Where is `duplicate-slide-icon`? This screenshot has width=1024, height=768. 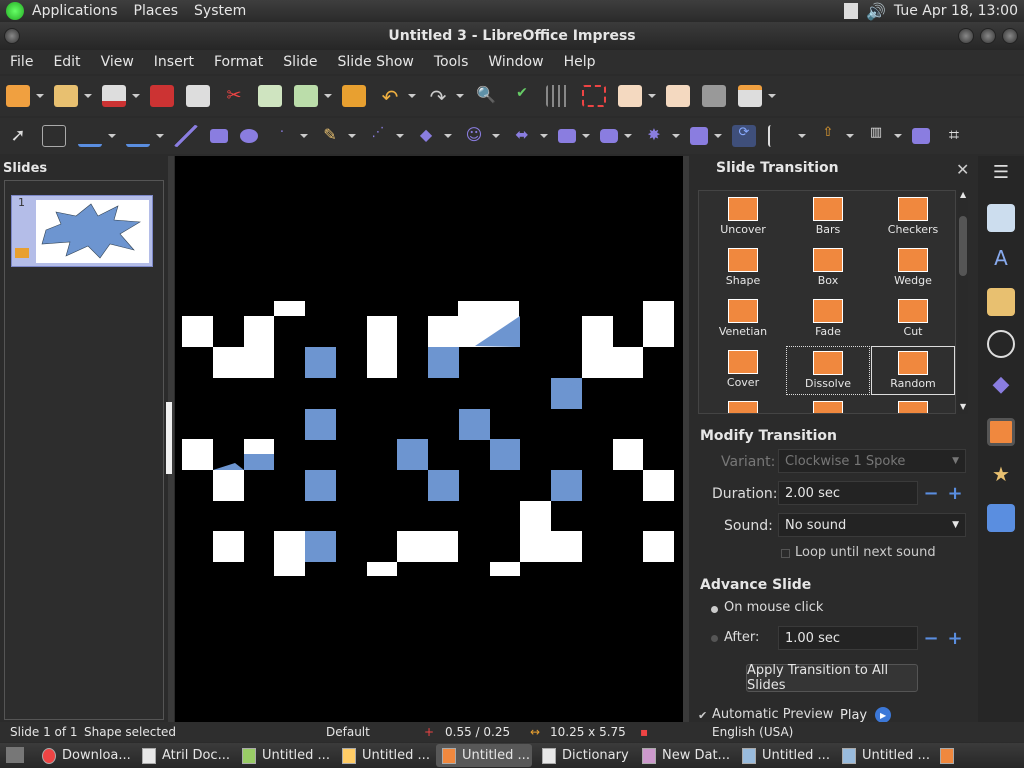
duplicate-slide-icon is located at coordinates (678, 96).